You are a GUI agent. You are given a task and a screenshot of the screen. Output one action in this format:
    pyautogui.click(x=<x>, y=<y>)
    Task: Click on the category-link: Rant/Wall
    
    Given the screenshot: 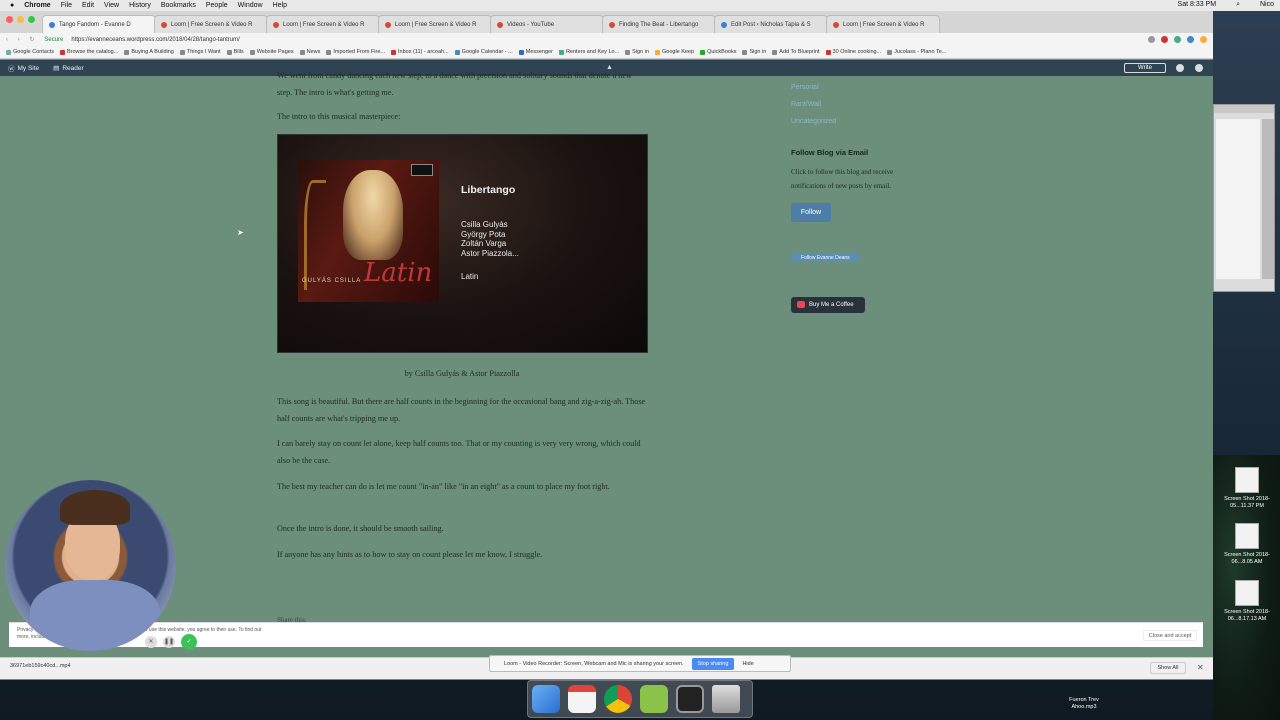 What is the action you would take?
    pyautogui.click(x=813, y=104)
    